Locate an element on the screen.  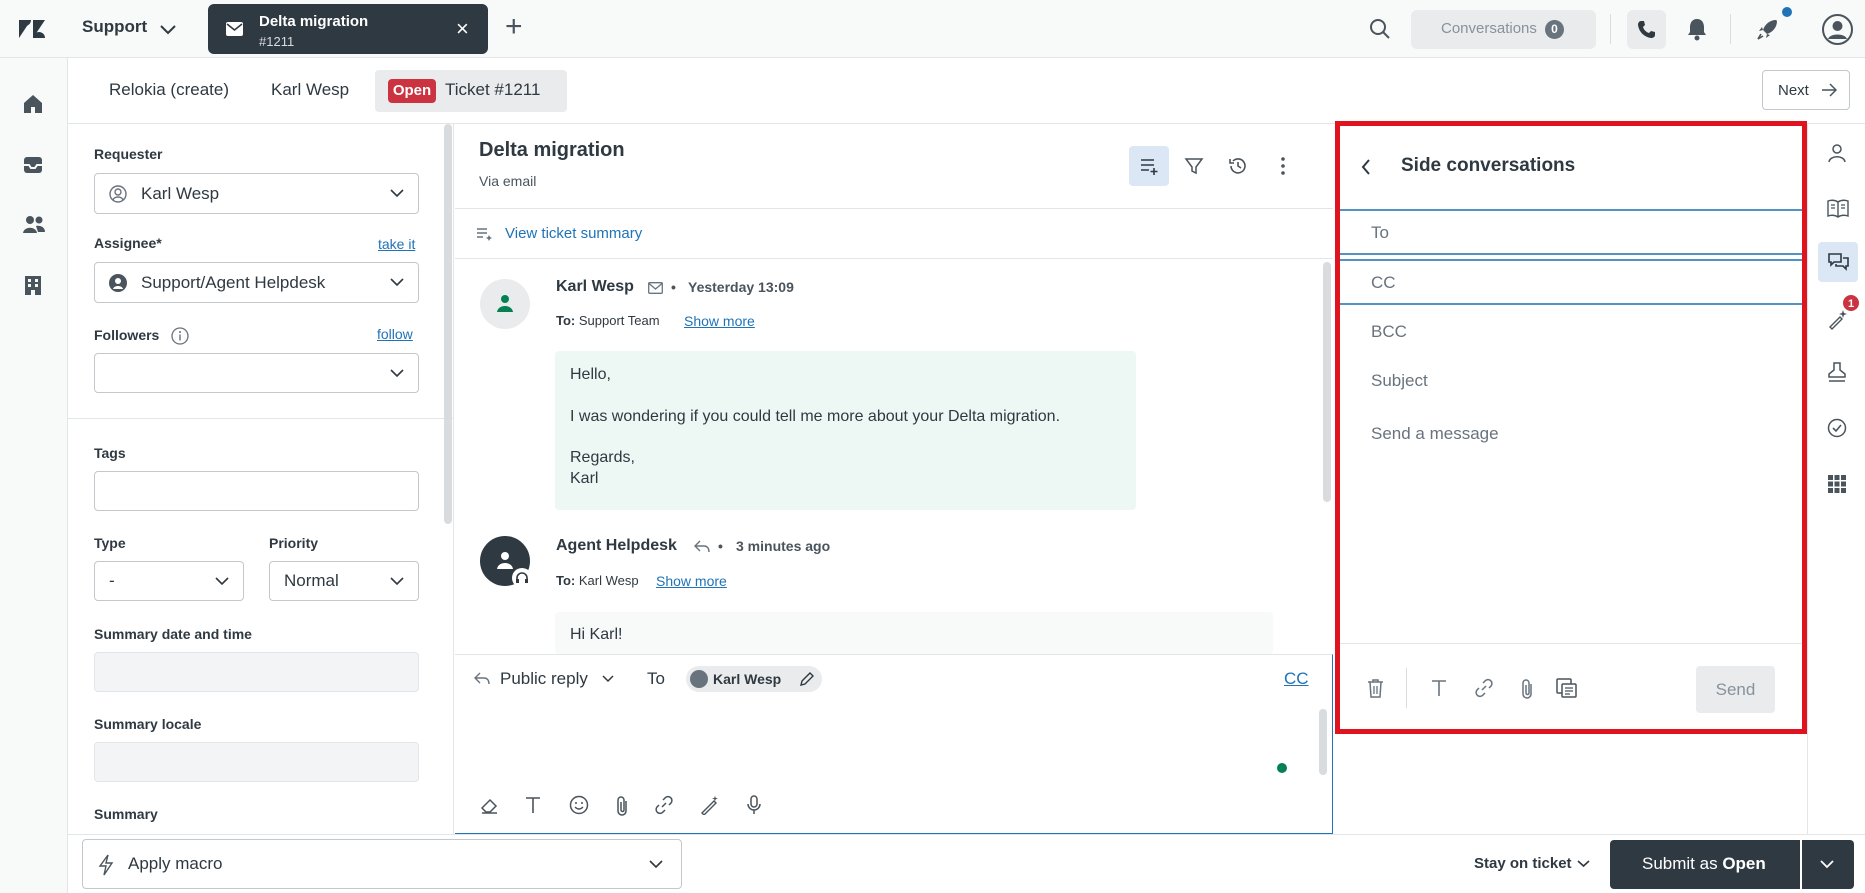
phone-button is located at coordinates (1646, 29).